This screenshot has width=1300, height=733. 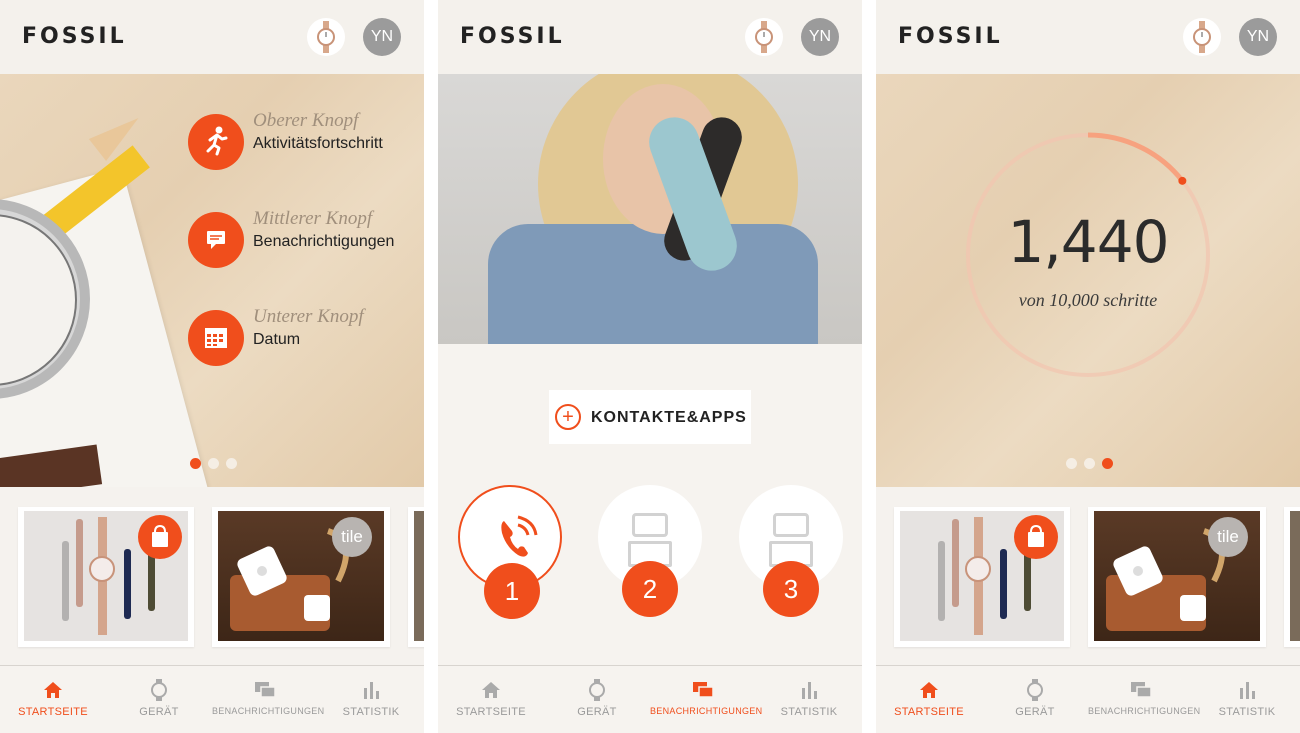 What do you see at coordinates (669, 417) in the screenshot?
I see `add-contacts-apps-label: KONTAKTE&APPS` at bounding box center [669, 417].